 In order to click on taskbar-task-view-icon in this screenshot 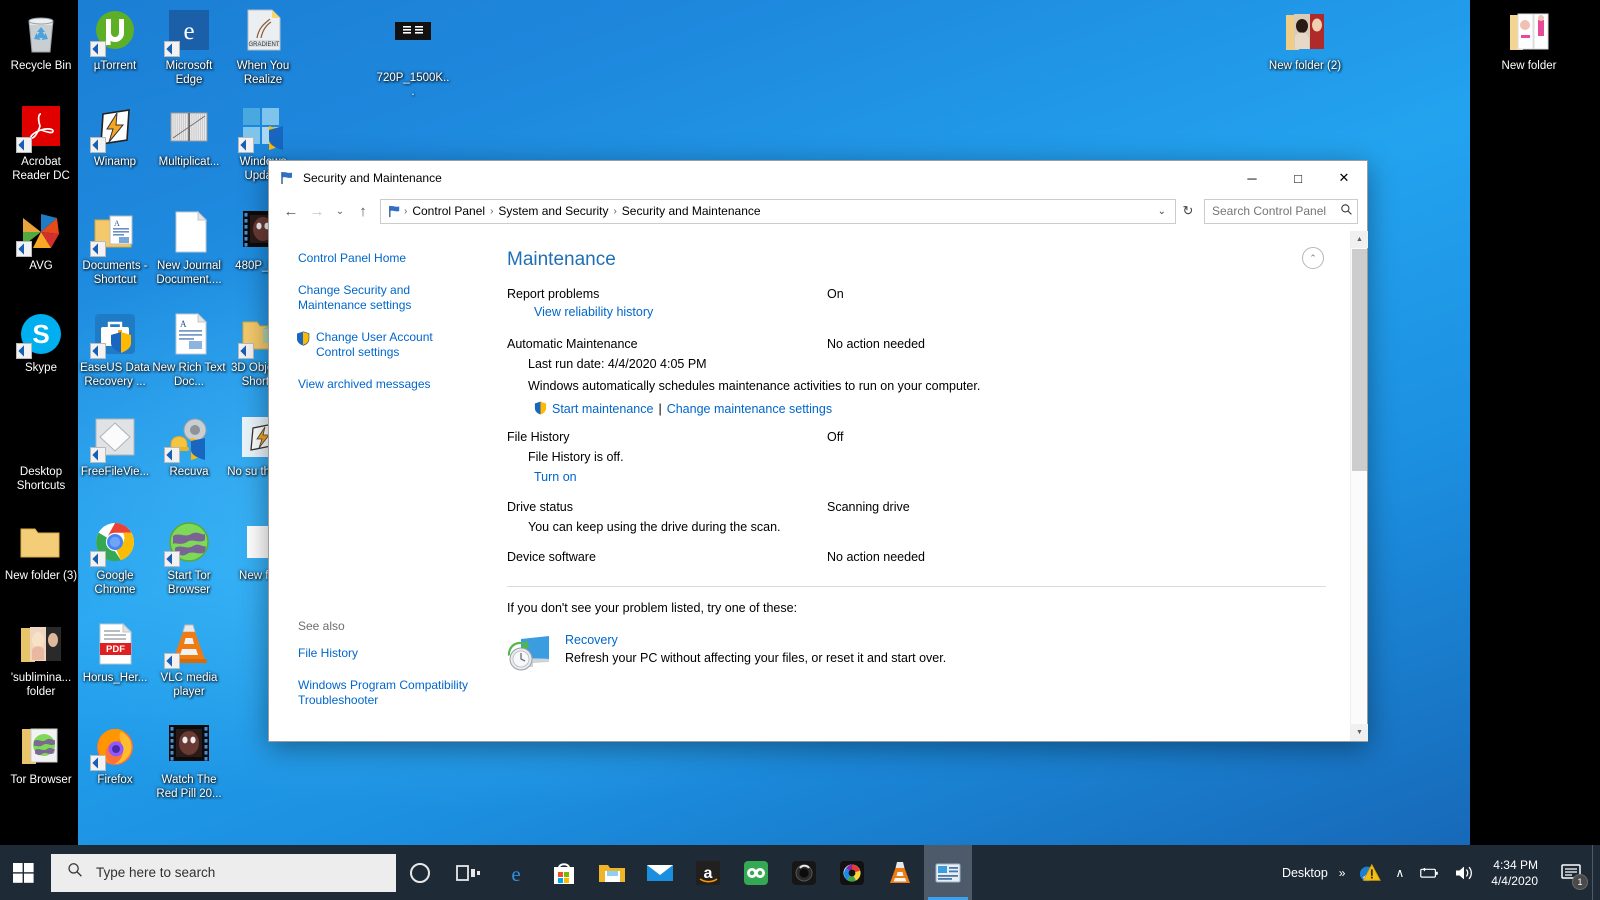, I will do `click(468, 872)`.